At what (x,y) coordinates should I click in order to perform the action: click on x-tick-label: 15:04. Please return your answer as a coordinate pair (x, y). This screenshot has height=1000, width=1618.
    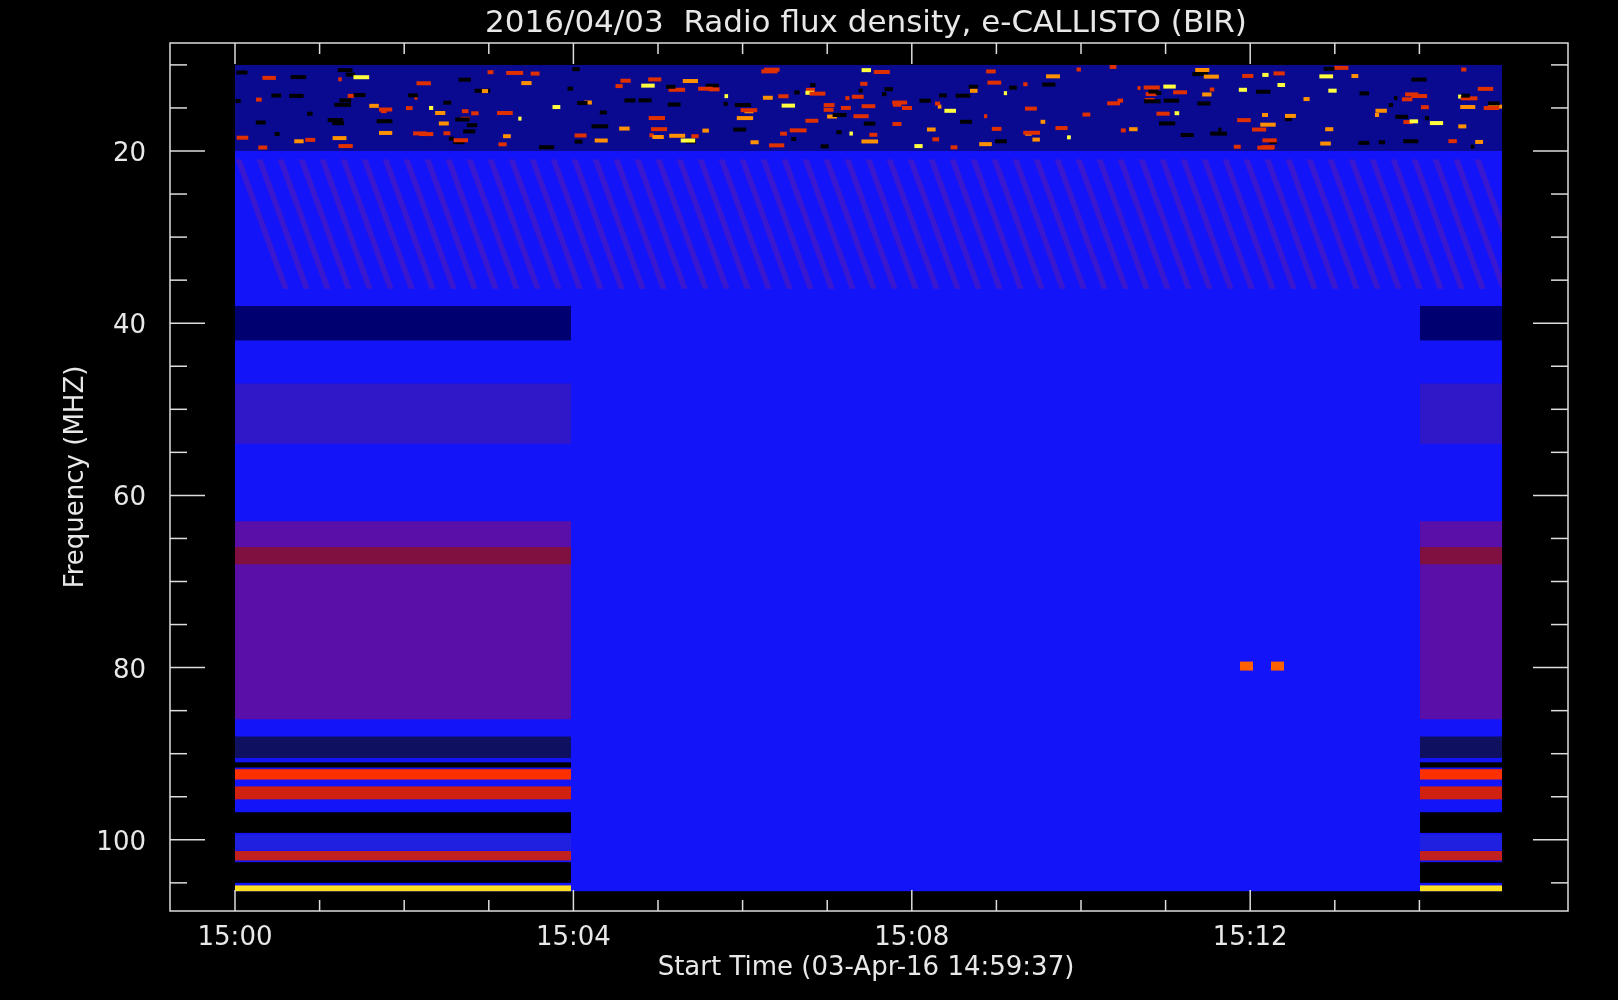
    Looking at the image, I should click on (573, 936).